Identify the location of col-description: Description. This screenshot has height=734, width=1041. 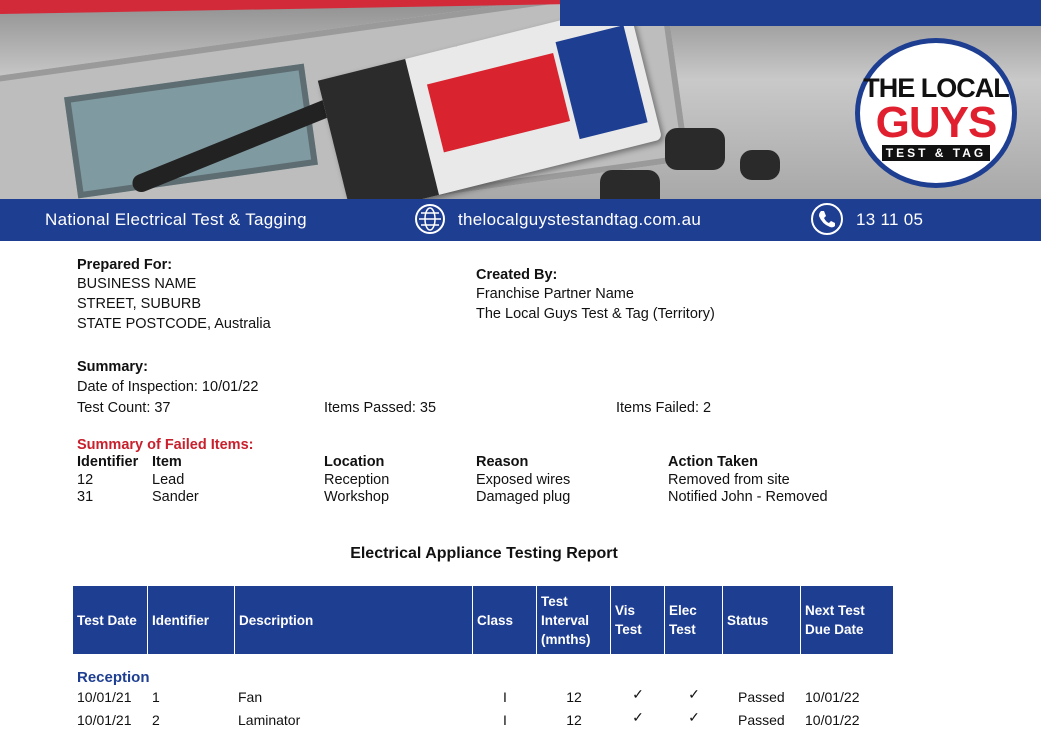
(354, 620).